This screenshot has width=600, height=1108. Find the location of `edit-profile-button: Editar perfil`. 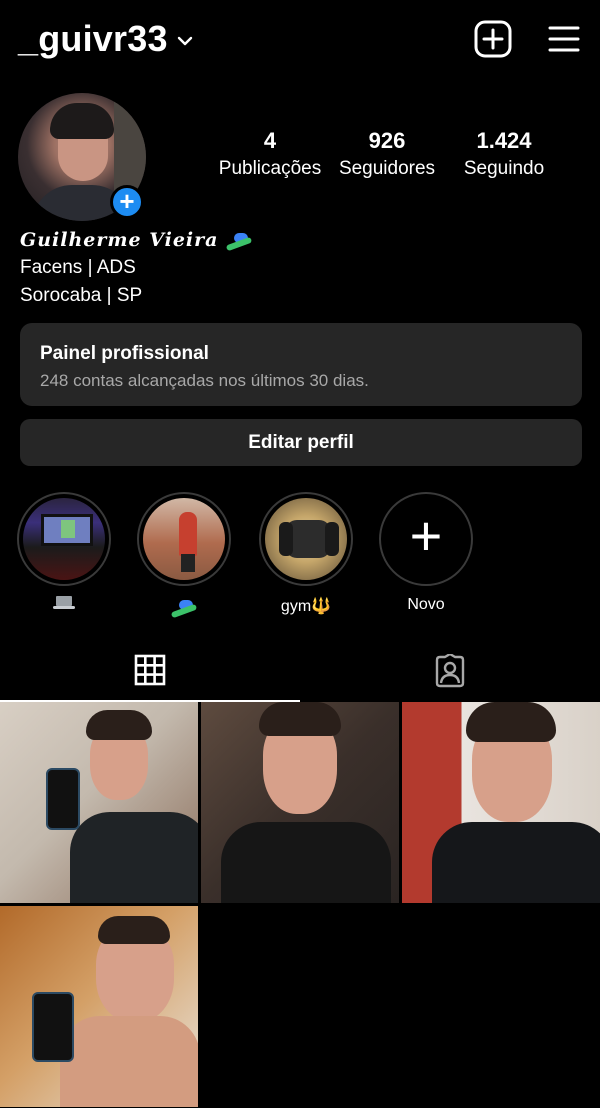

edit-profile-button: Editar perfil is located at coordinates (301, 442).